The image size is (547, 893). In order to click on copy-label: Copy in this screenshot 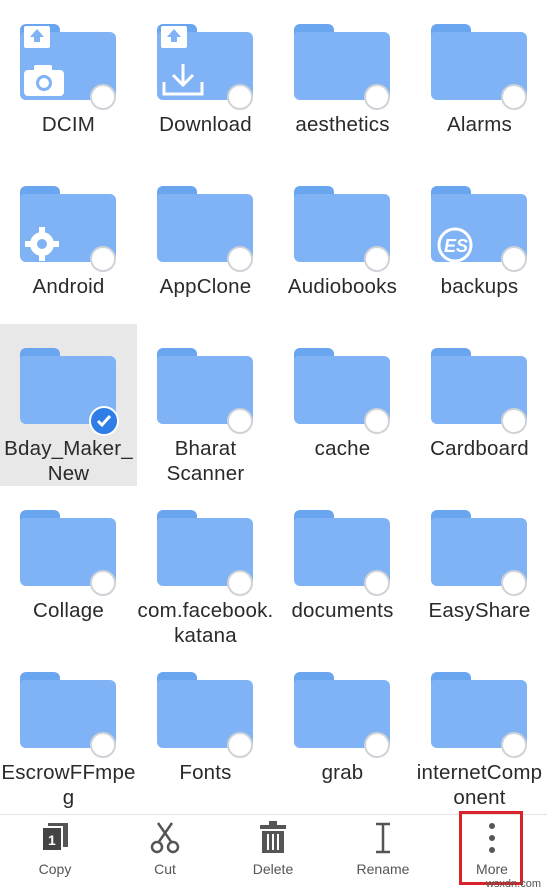, I will do `click(55, 869)`.